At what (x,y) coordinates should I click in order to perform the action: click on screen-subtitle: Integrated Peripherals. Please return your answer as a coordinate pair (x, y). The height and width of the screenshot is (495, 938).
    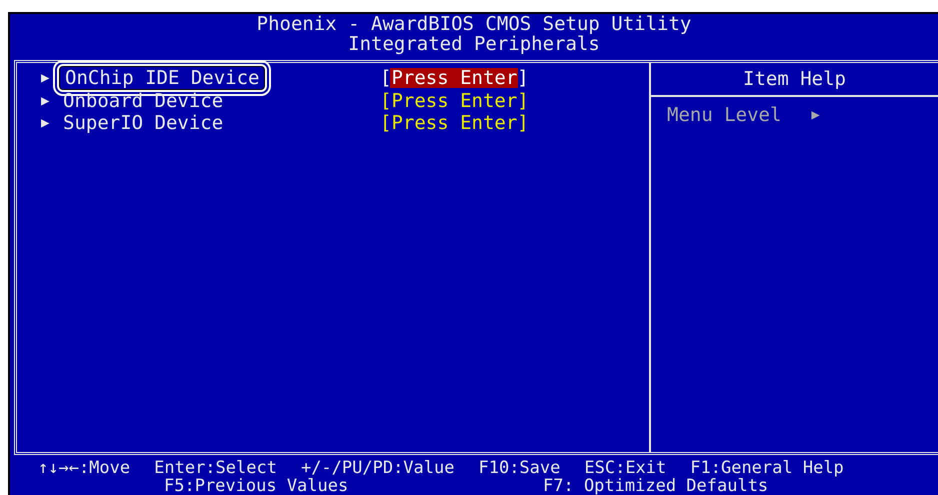
    Looking at the image, I should click on (474, 44).